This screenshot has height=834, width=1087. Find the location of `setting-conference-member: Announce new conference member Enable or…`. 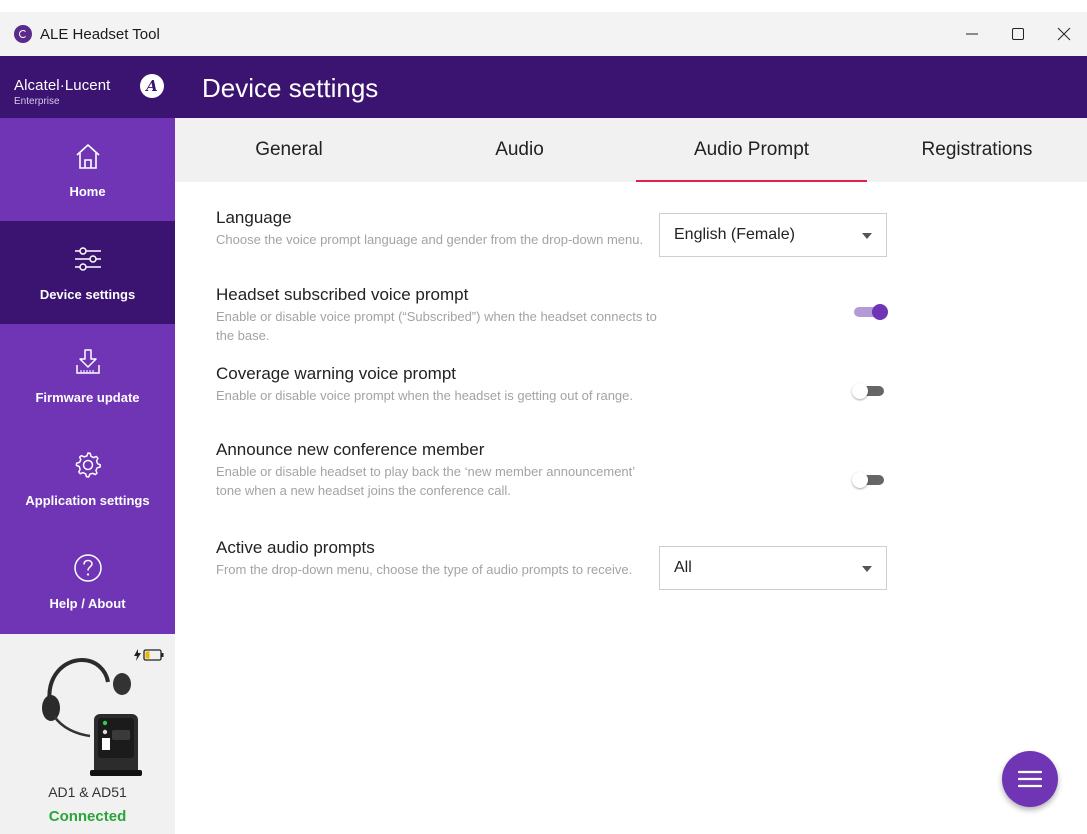

setting-conference-member: Announce new conference member Enable or… is located at coordinates (438, 469).